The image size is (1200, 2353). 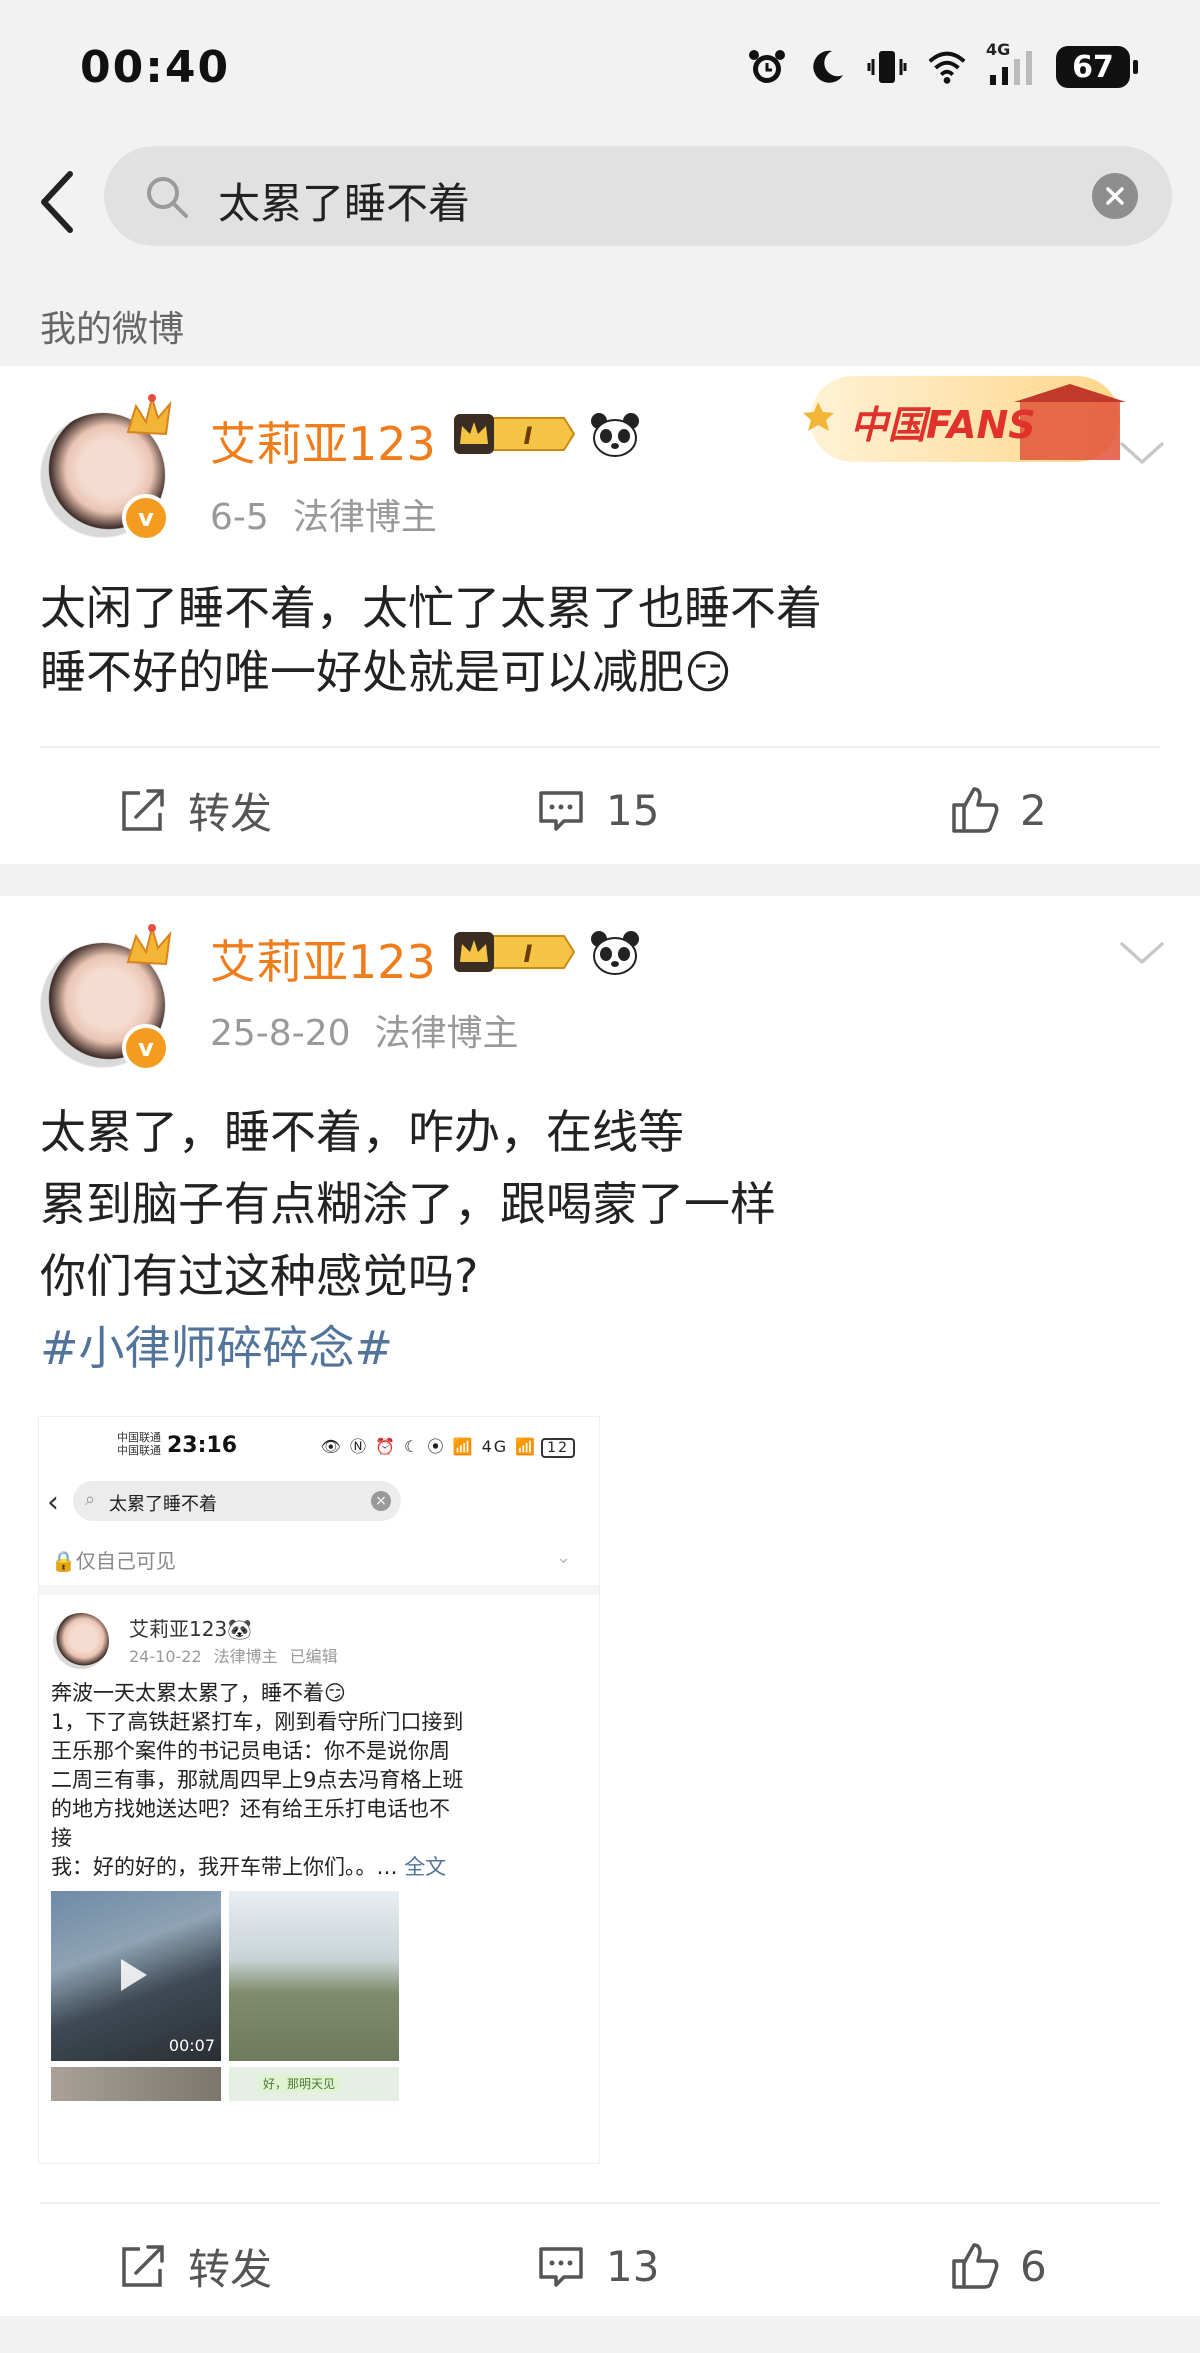 What do you see at coordinates (429, 1446) in the screenshot?
I see `embedded-icons-text: 👁 Ⓝ ⏰ ☾ ⦿ 📶 4G 📶` at bounding box center [429, 1446].